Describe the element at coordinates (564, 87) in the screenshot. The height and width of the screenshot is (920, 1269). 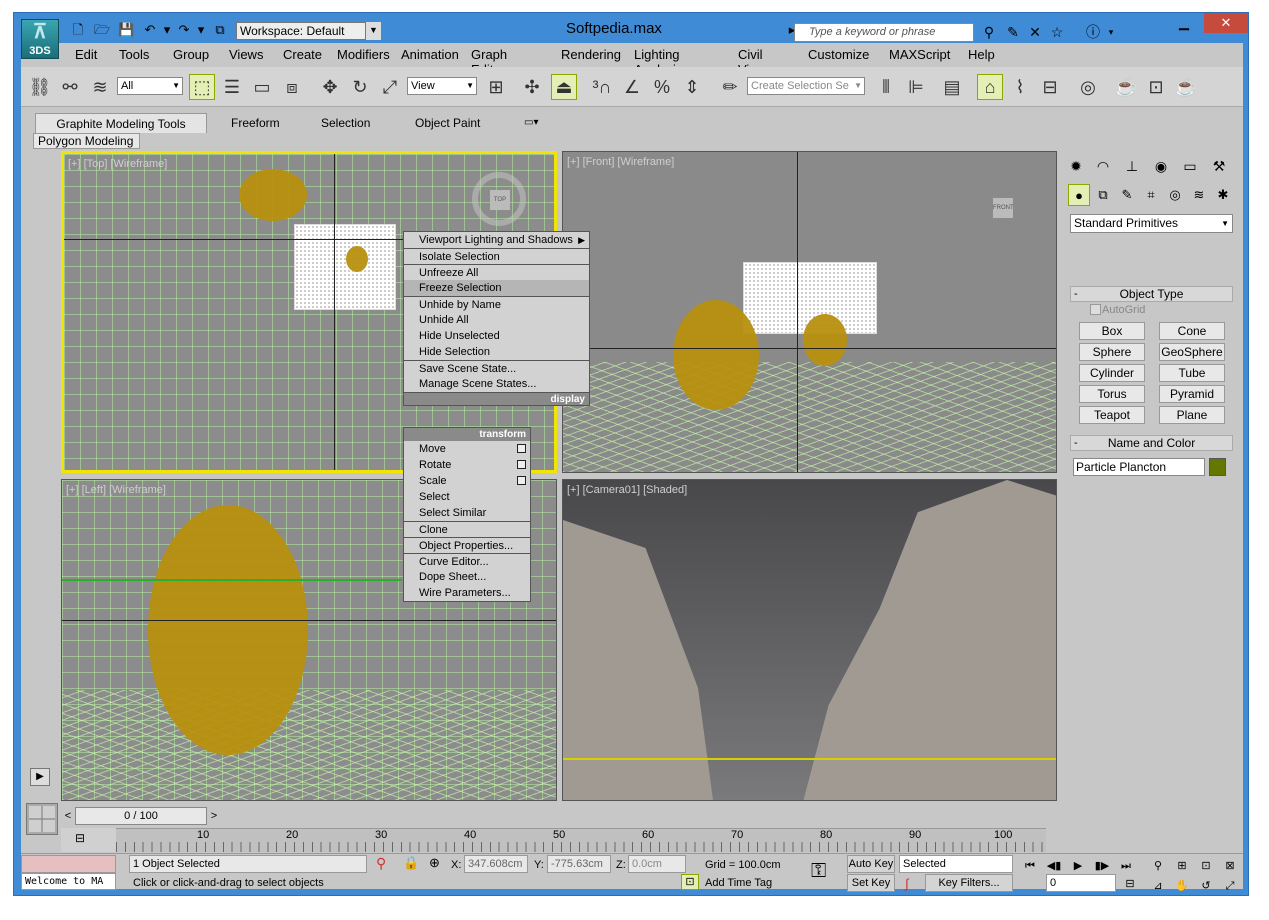
I see `keyboard-shortcut-override-icon: ⏏` at that location.